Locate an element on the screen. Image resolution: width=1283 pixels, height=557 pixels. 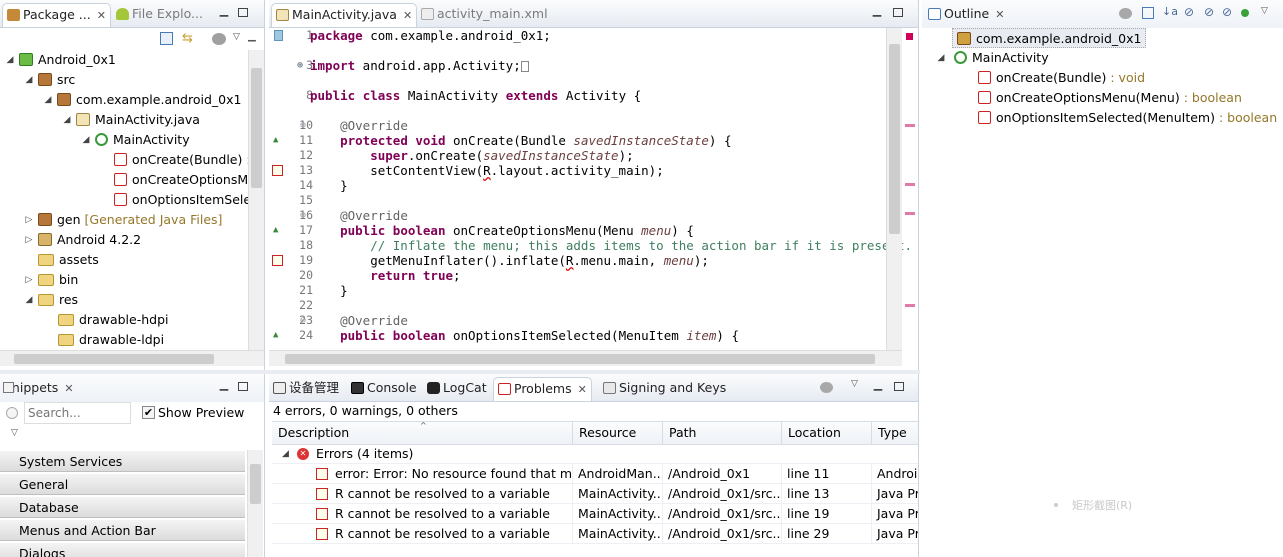
tab-main-activity: MainActivity.java ✕ is located at coordinates (344, 15).